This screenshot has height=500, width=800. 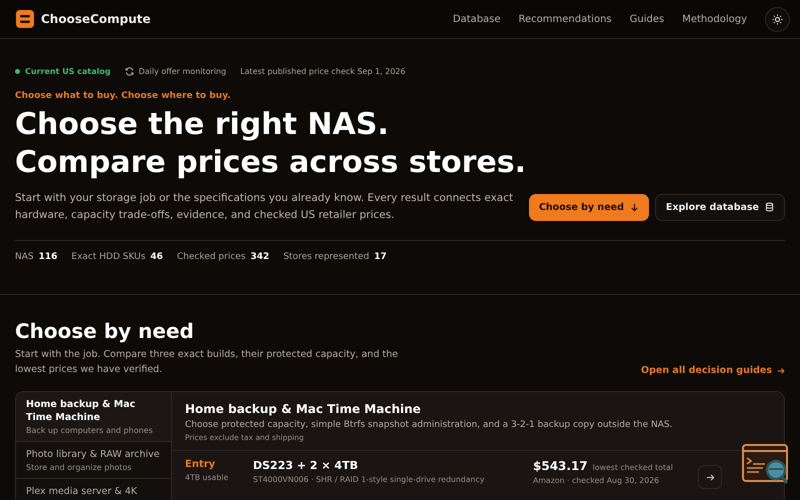 I want to click on theme-toggle-button, so click(x=777, y=19).